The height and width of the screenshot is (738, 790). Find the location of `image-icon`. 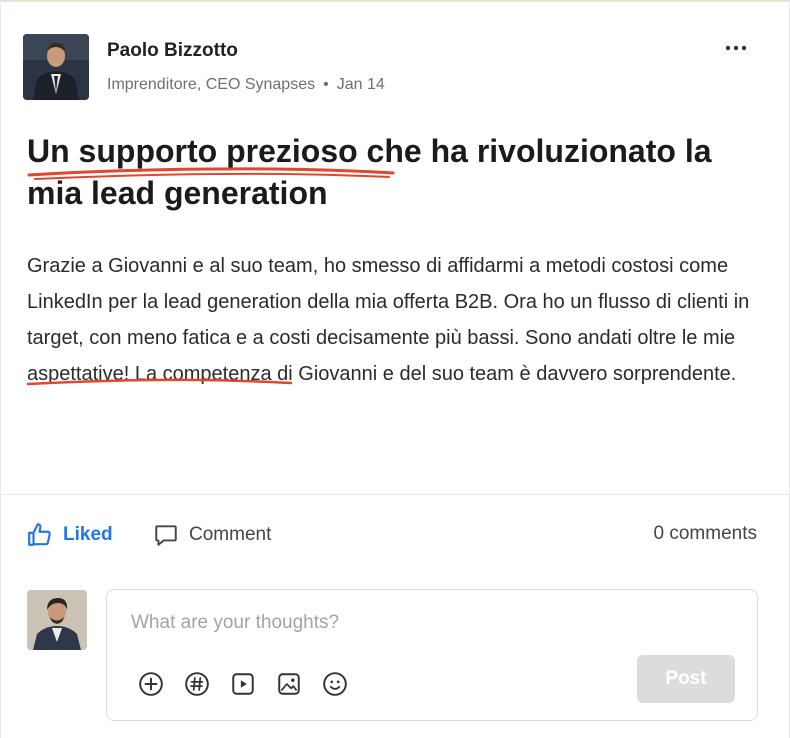

image-icon is located at coordinates (289, 684).